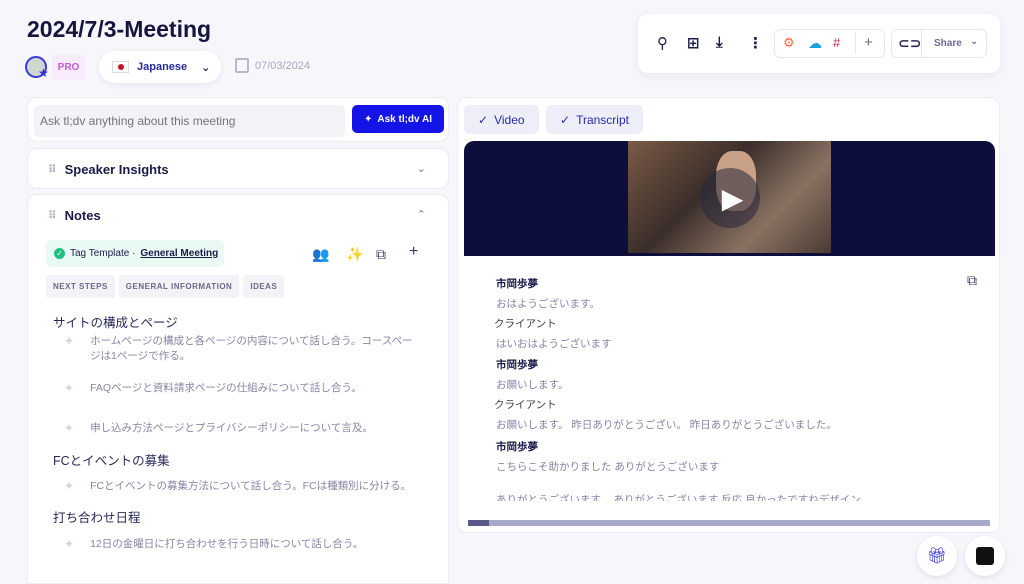 This screenshot has width=1024, height=584. What do you see at coordinates (909, 43) in the screenshot?
I see `link-icon: ⊂⊃` at bounding box center [909, 43].